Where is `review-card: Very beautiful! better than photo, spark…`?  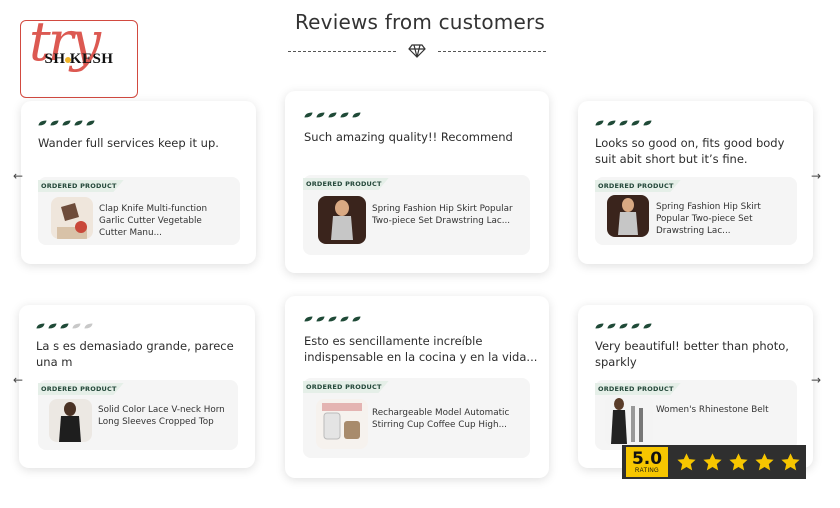
review-card: Very beautiful! better than photo, spark… is located at coordinates (695, 386).